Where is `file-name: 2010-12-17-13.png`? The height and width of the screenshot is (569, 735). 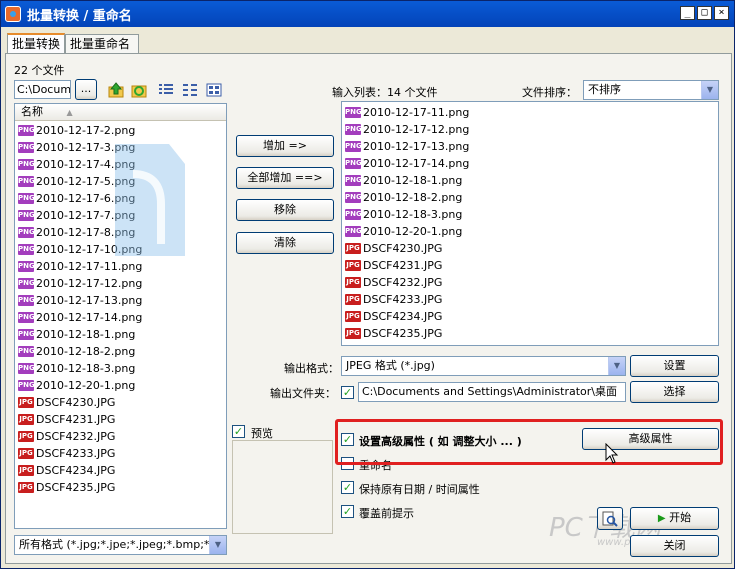 file-name: 2010-12-17-13.png is located at coordinates (416, 146).